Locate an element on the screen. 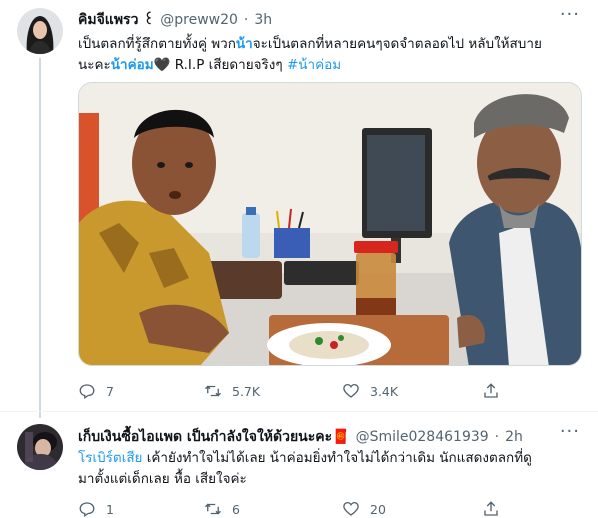 This screenshot has height=518, width=598. retweet-button: 5.7K is located at coordinates (232, 391).